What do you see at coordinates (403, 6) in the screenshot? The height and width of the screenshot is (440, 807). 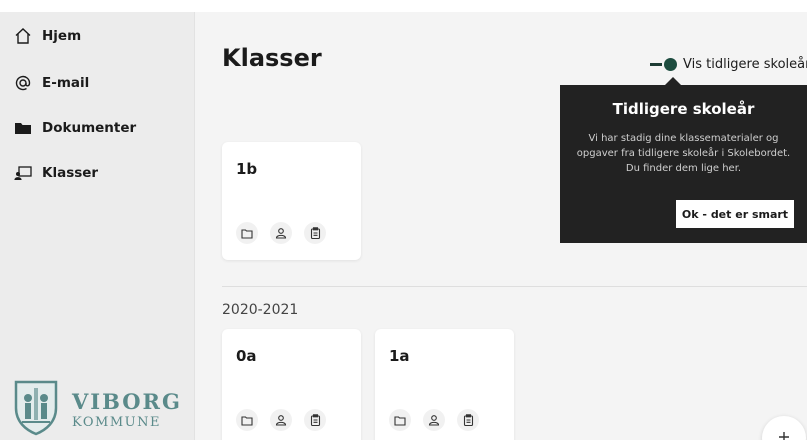 I see `top-strip` at bounding box center [403, 6].